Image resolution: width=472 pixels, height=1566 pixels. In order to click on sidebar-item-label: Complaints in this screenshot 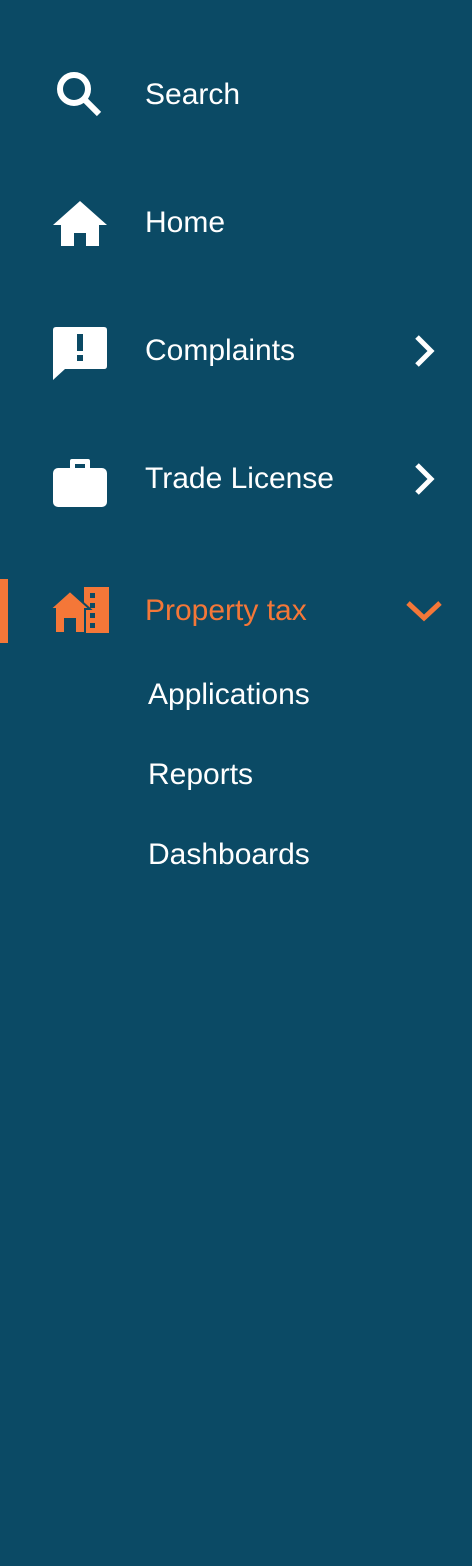, I will do `click(220, 350)`.